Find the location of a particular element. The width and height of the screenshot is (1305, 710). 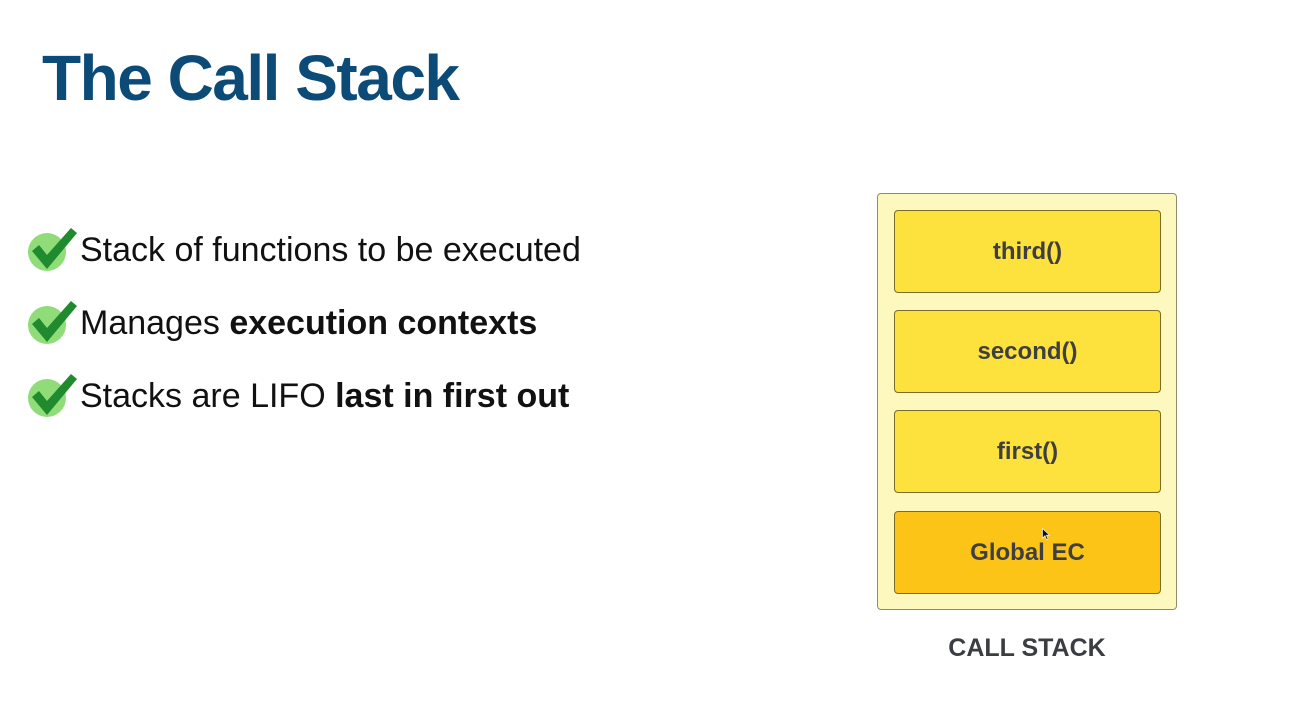

bullet-text-bold: last in first out is located at coordinates (452, 396).